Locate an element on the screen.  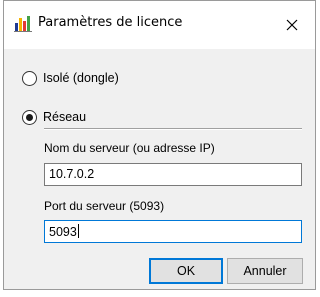
radio-isole: Isolé (dongle) is located at coordinates (70, 78).